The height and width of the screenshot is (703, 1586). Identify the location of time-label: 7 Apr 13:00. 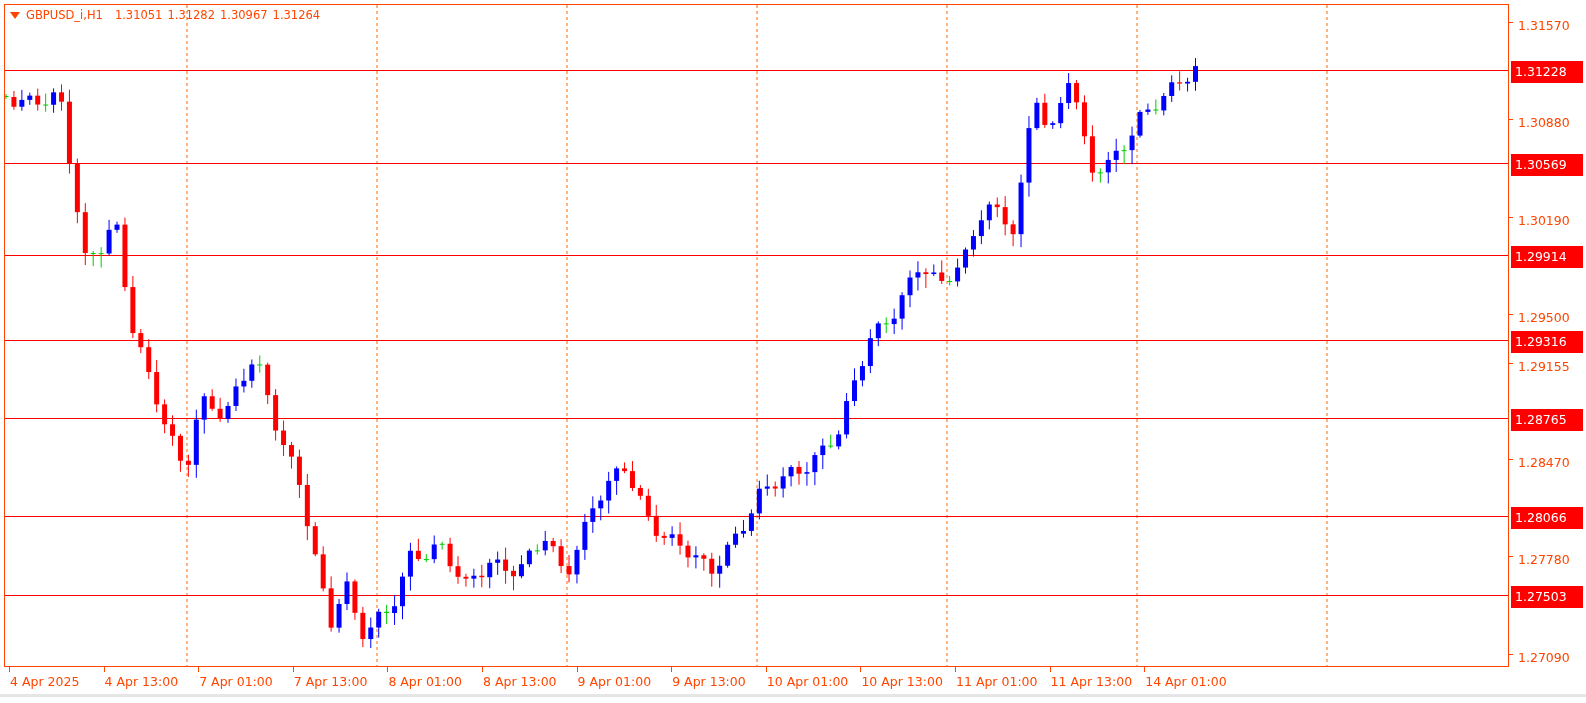
(330, 681).